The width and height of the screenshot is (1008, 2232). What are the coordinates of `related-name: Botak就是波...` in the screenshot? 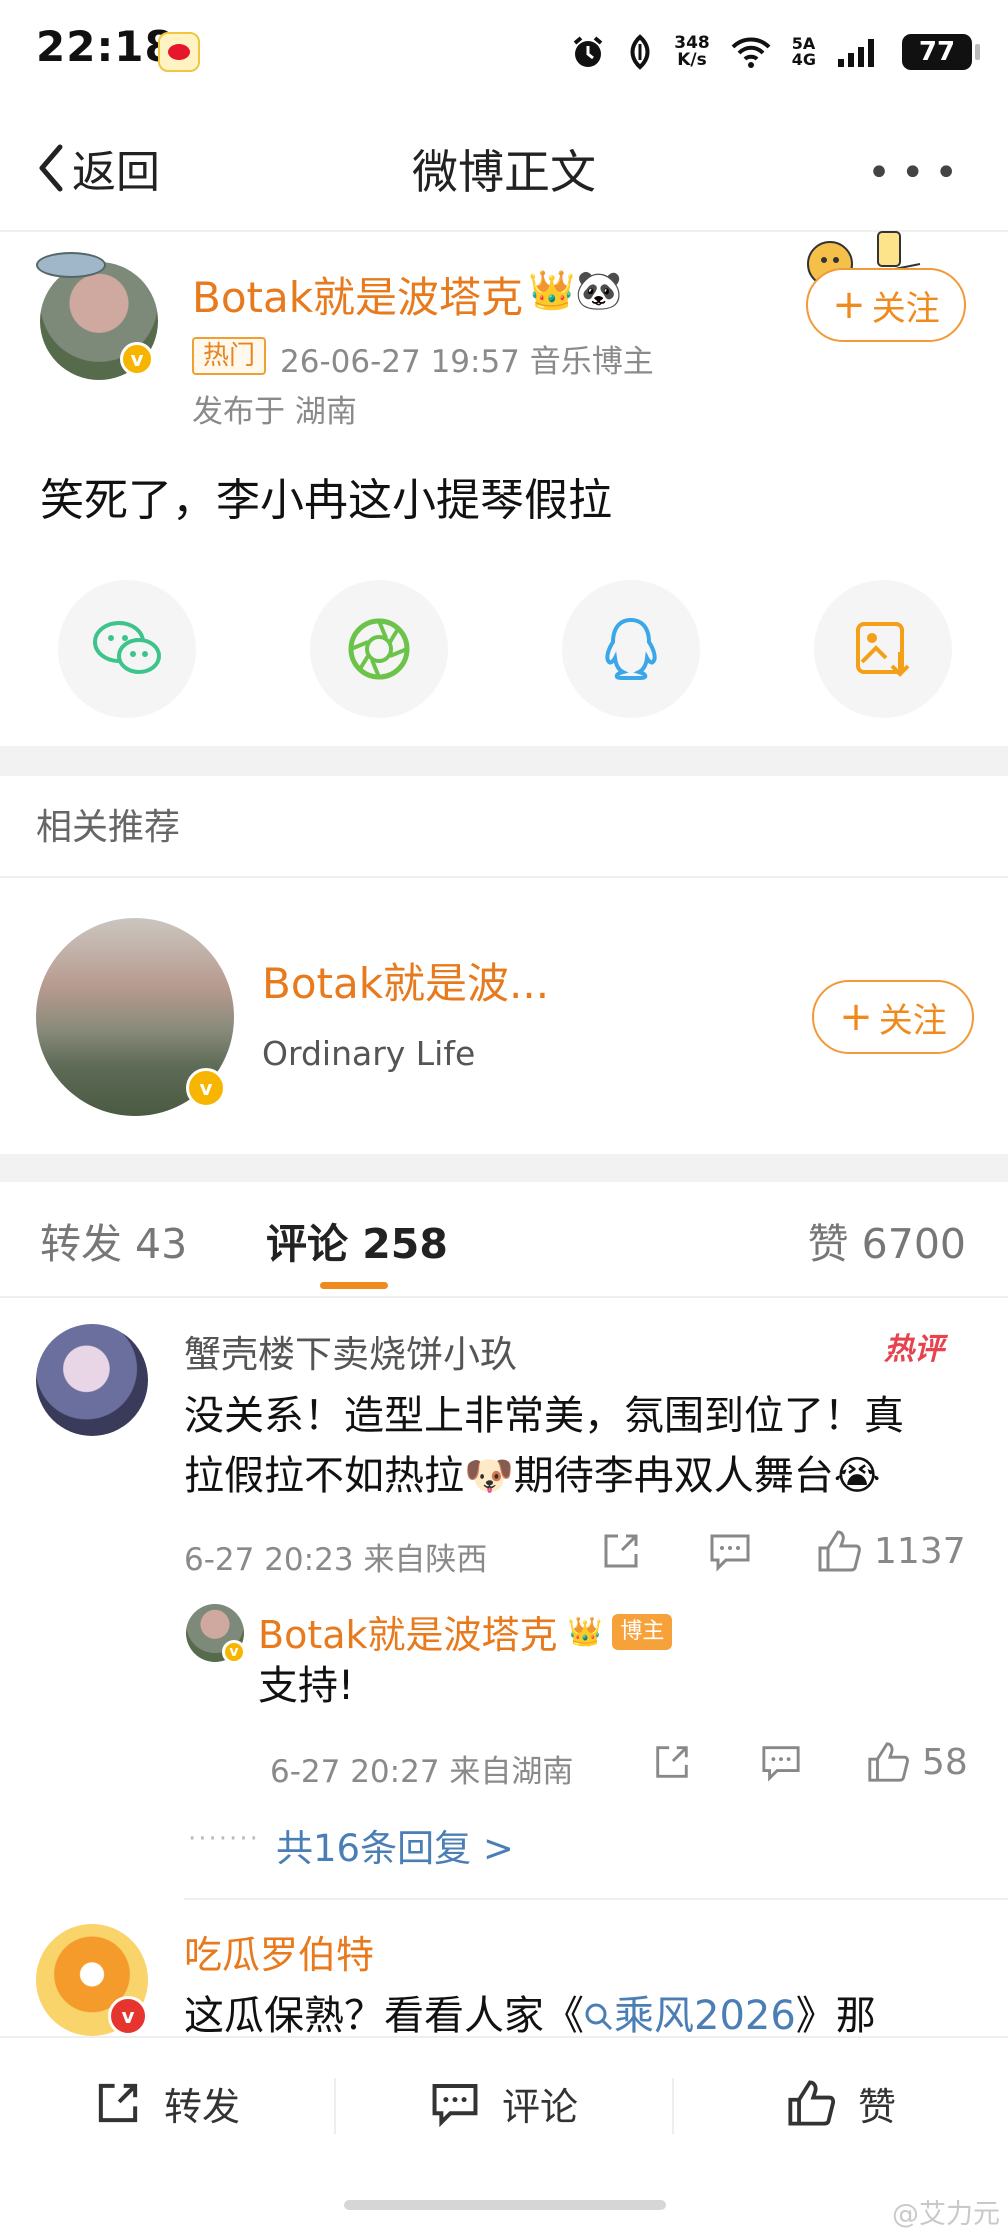 It's located at (405, 980).